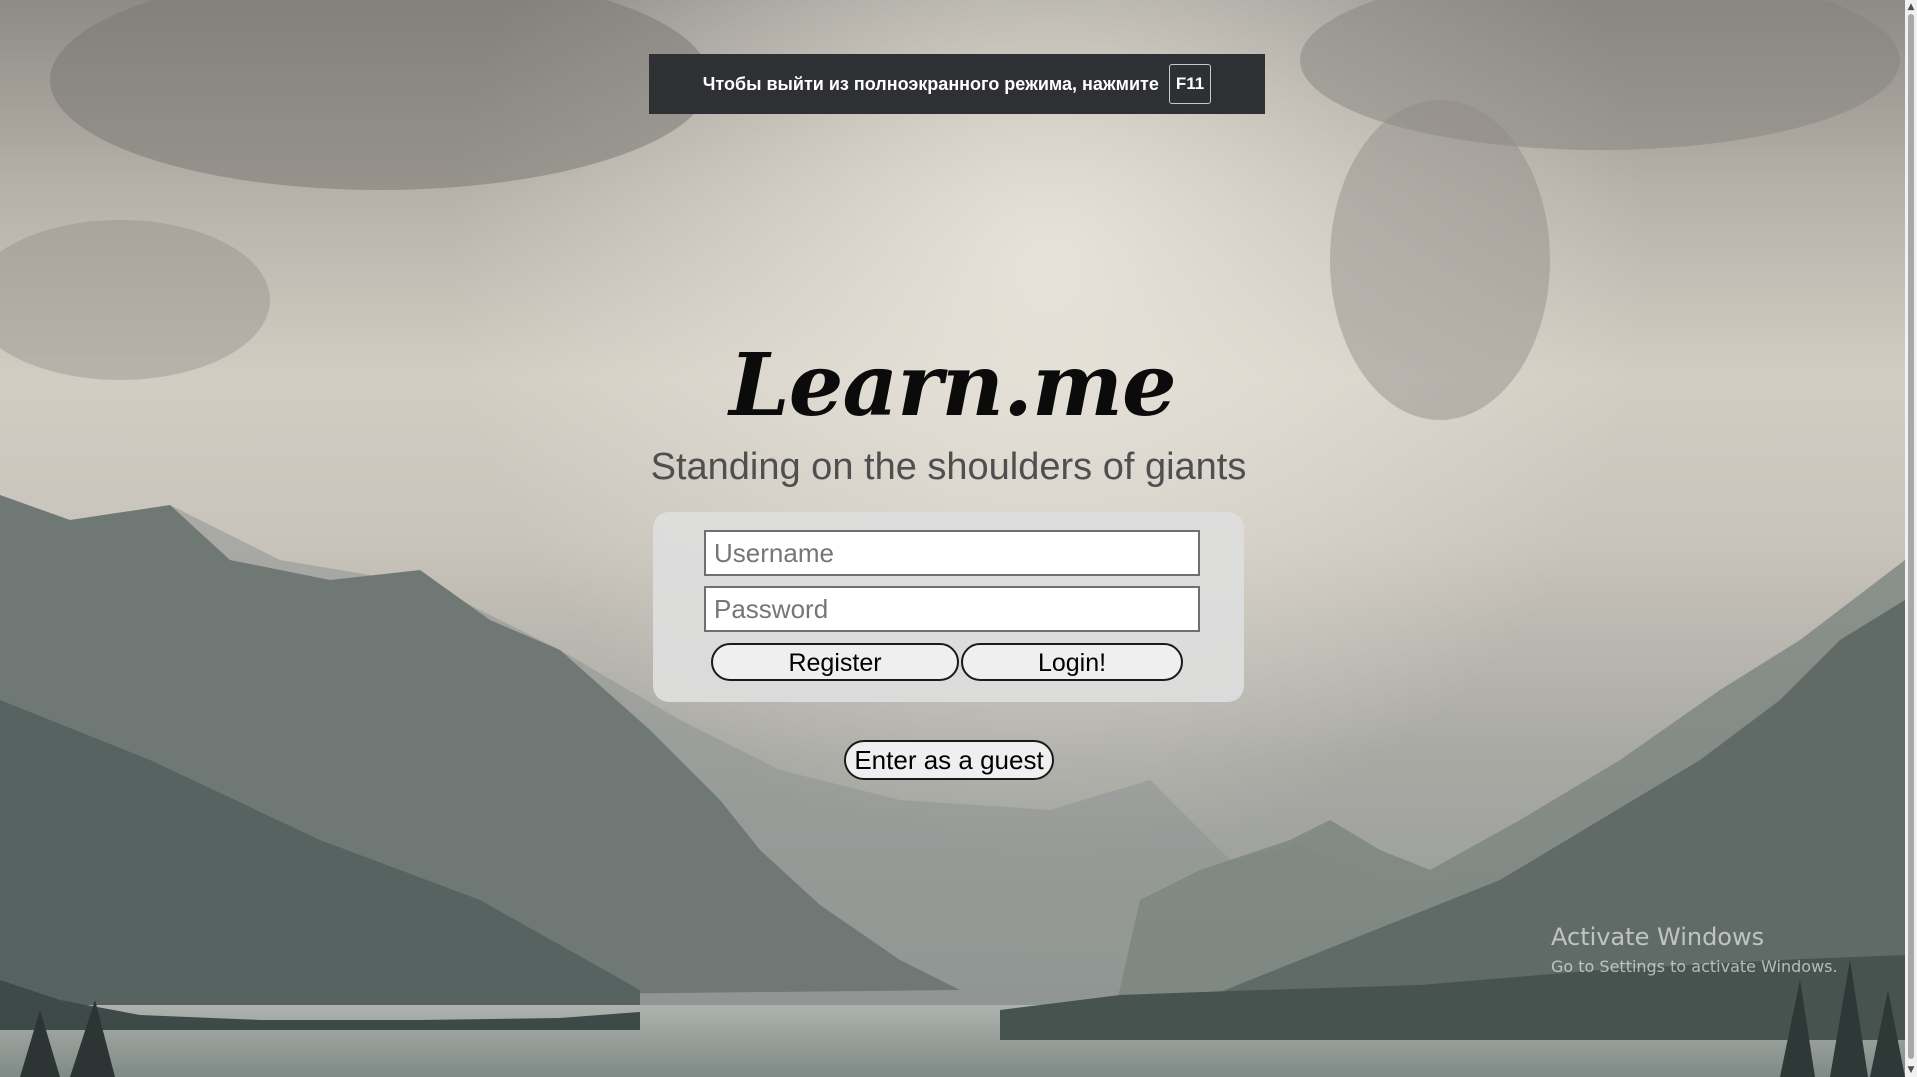 The image size is (1917, 1077). I want to click on activation-title: Activate Windows, so click(1658, 937).